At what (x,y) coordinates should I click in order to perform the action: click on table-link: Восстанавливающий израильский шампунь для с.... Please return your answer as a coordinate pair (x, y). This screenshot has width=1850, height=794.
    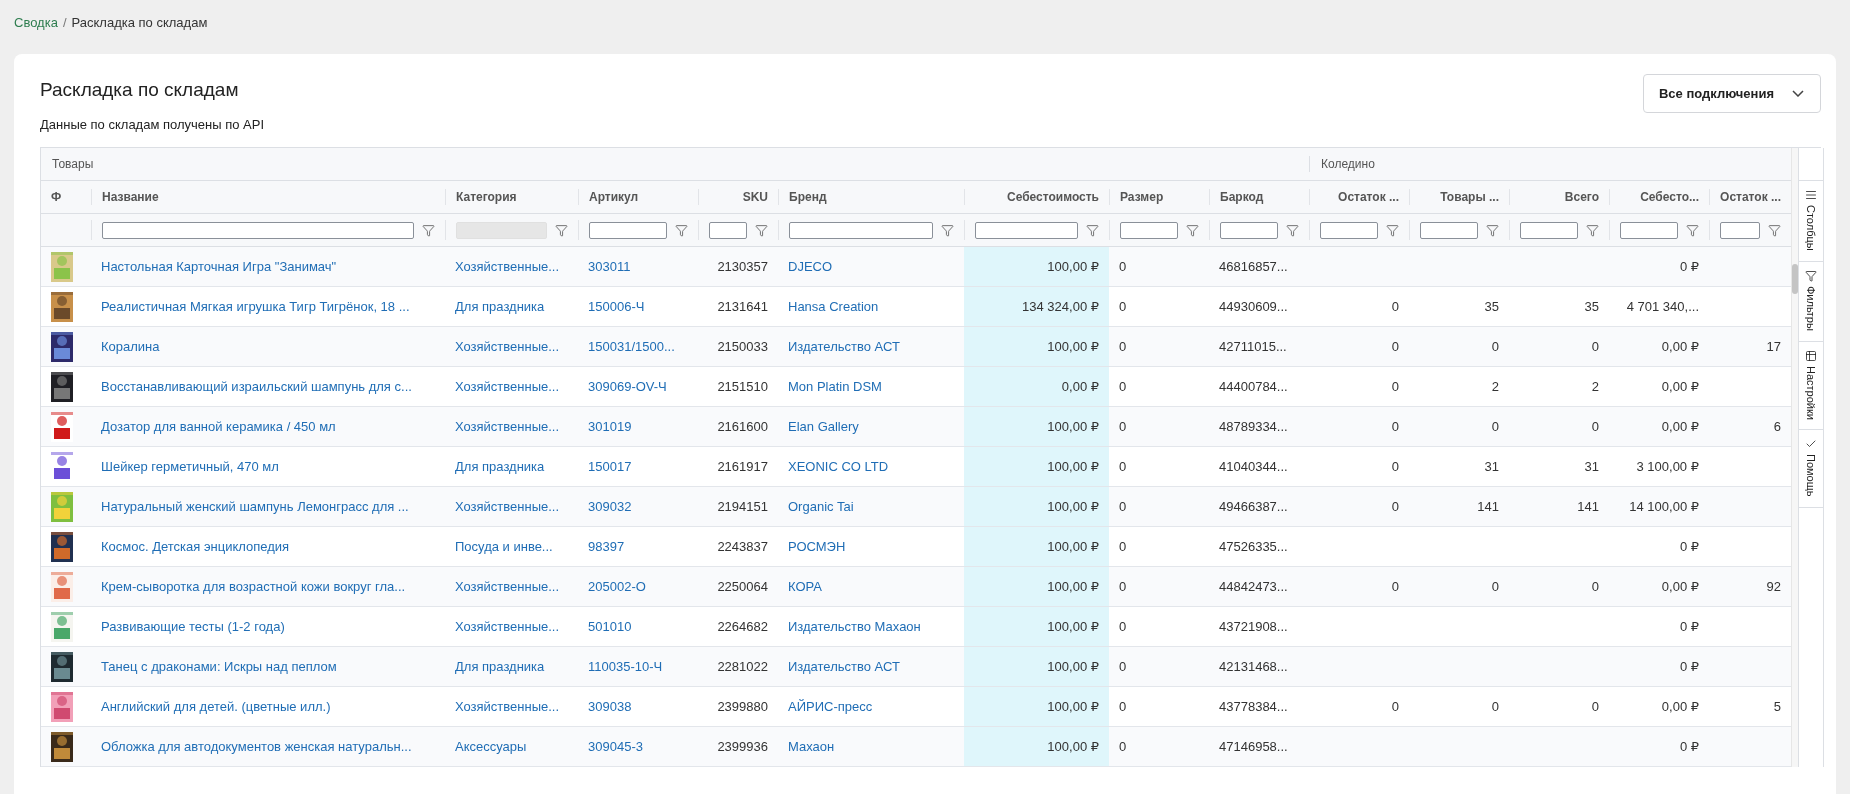
    Looking at the image, I should click on (268, 386).